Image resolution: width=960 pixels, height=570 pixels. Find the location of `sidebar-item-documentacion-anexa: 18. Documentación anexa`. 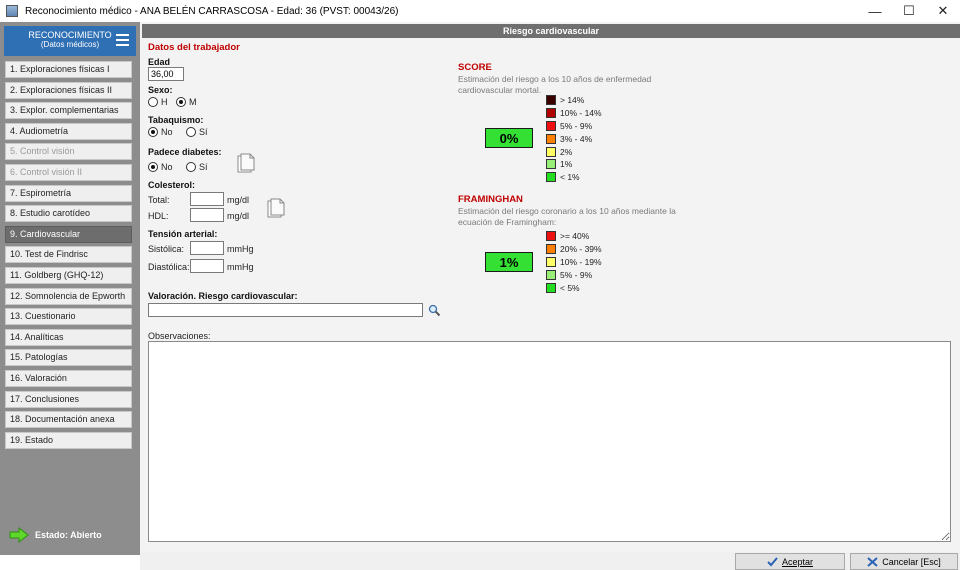

sidebar-item-documentacion-anexa: 18. Documentación anexa is located at coordinates (68, 420).